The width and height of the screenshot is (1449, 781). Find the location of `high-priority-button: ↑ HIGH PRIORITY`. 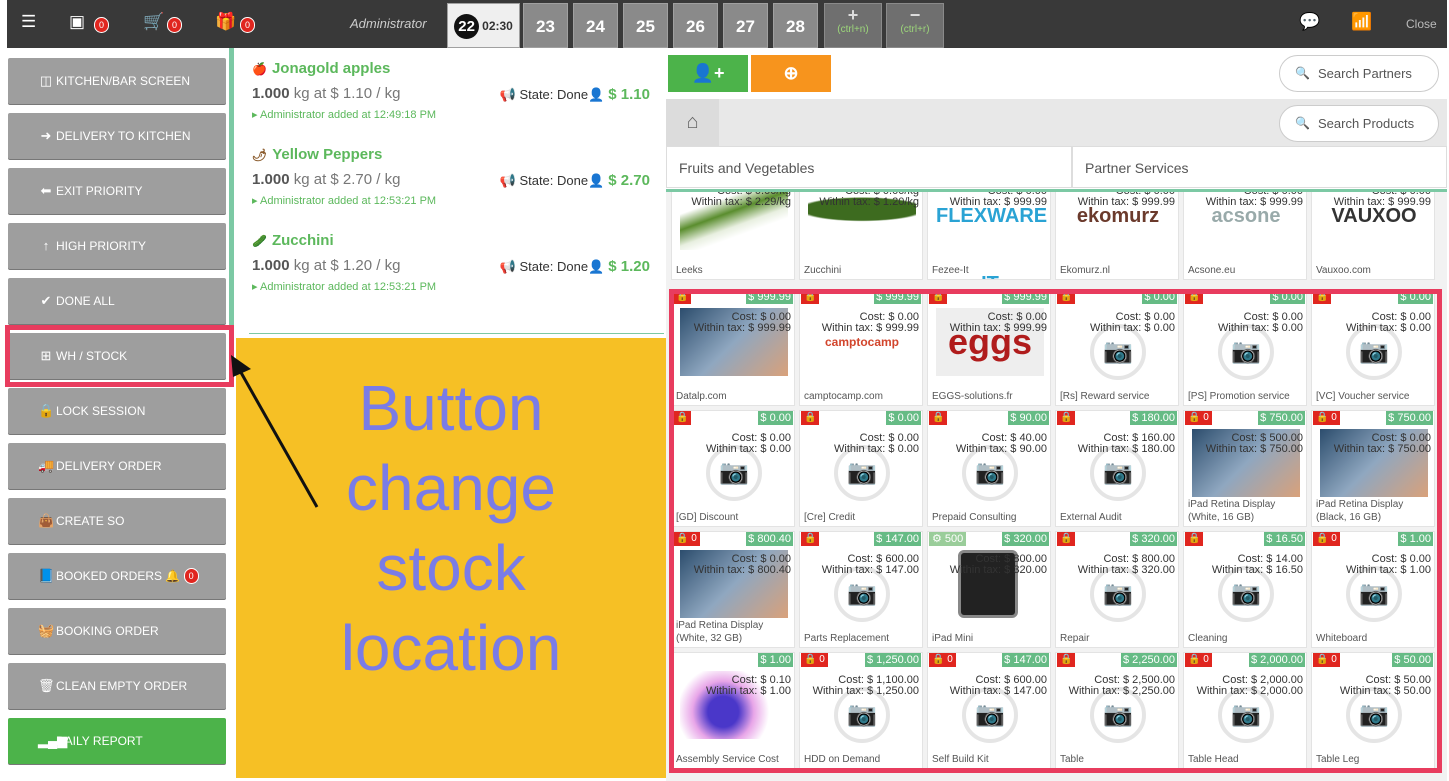

high-priority-button: ↑ HIGH PRIORITY is located at coordinates (117, 246).